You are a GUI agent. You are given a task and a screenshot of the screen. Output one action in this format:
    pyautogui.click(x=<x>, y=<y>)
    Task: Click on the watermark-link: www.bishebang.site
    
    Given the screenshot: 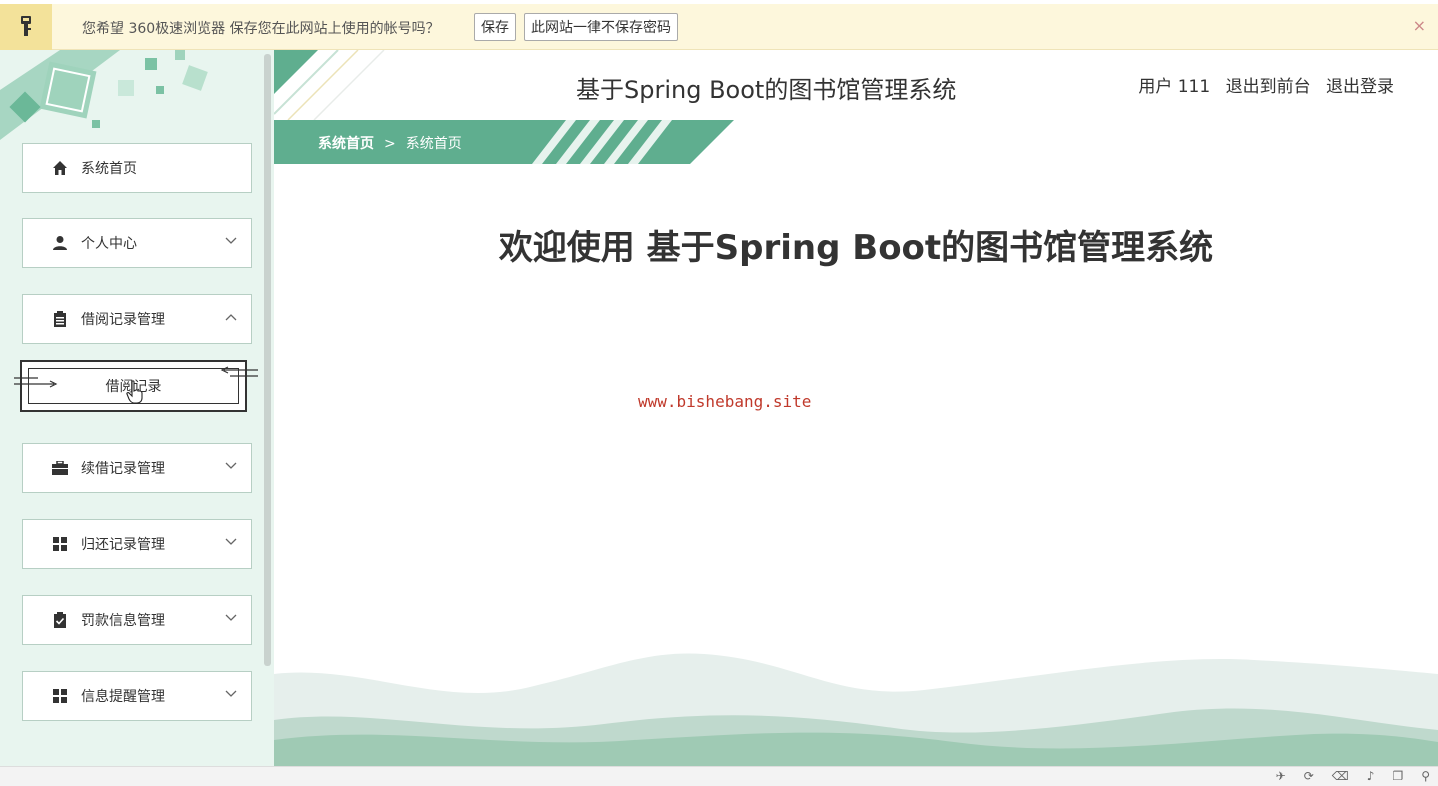 What is the action you would take?
    pyautogui.click(x=725, y=401)
    